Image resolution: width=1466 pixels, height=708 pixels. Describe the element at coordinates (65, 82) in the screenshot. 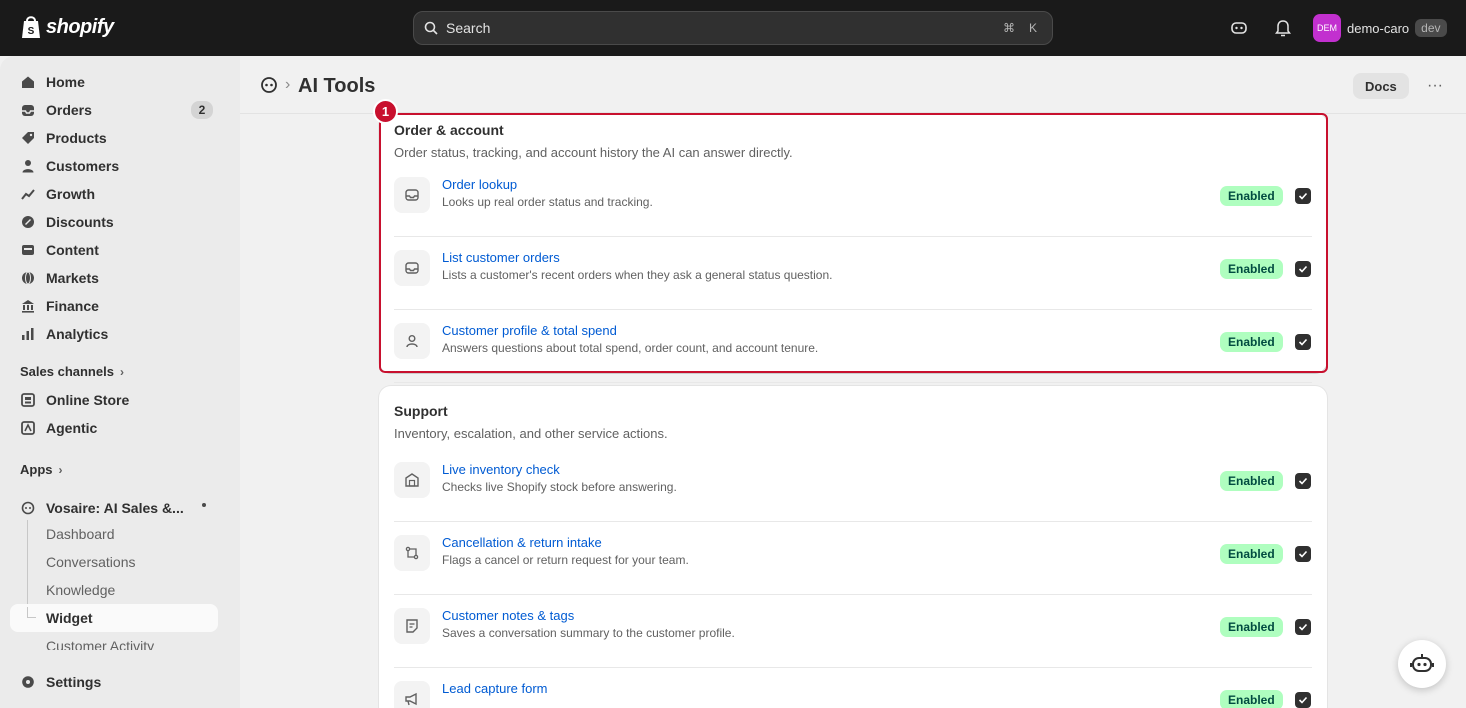

I see `sidebar-item-label: Home` at that location.